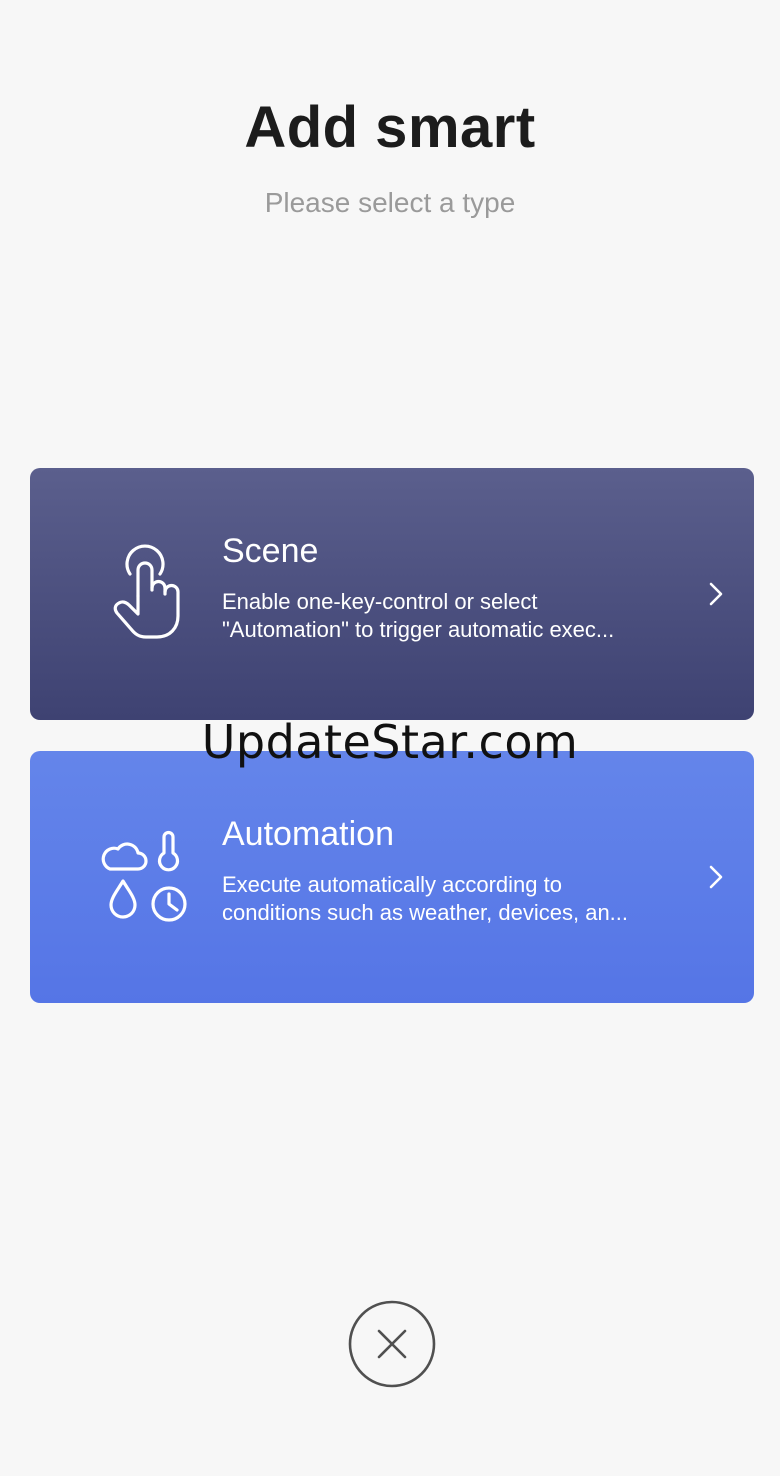 This screenshot has height=1476, width=780. Describe the element at coordinates (380, 601) in the screenshot. I see `scene-description-line-1: Enable one-key-control or select` at that location.